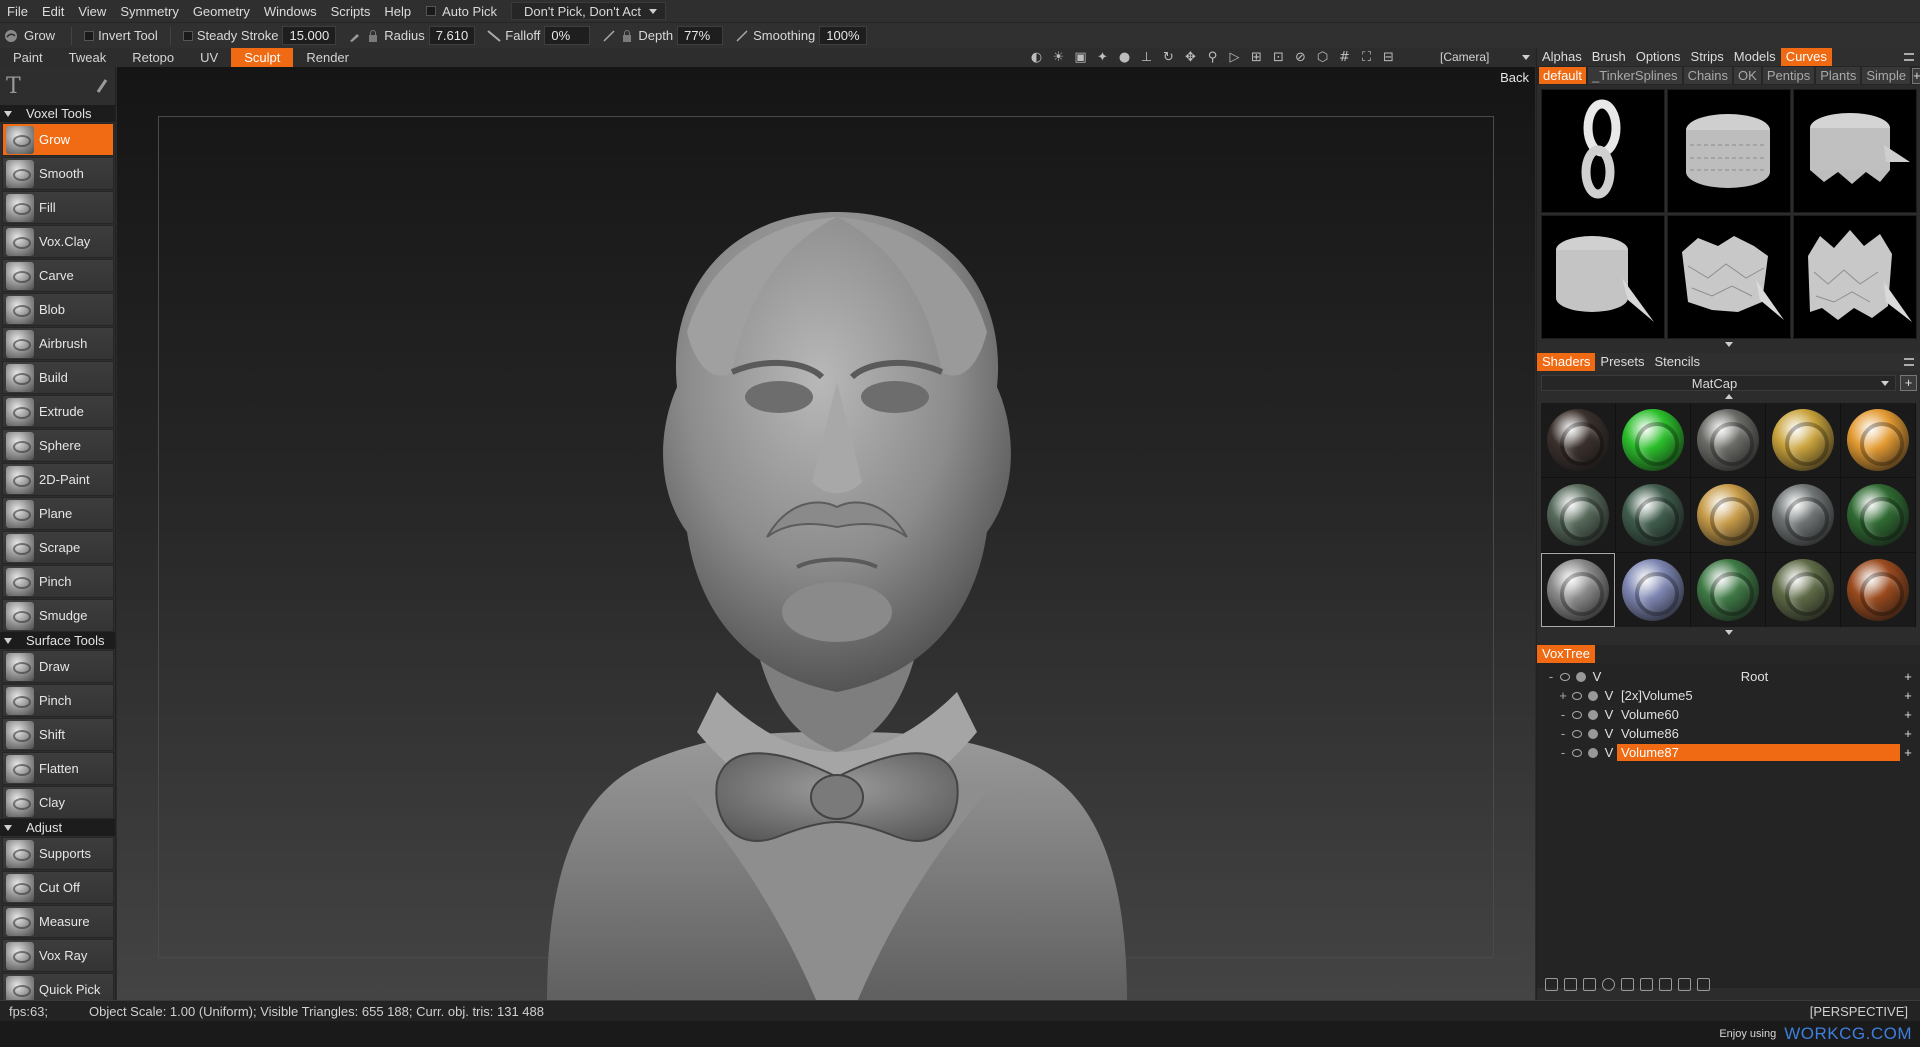 The image size is (1920, 1047). Describe the element at coordinates (58, 734) in the screenshot. I see `tool-shift-button: Shift` at that location.